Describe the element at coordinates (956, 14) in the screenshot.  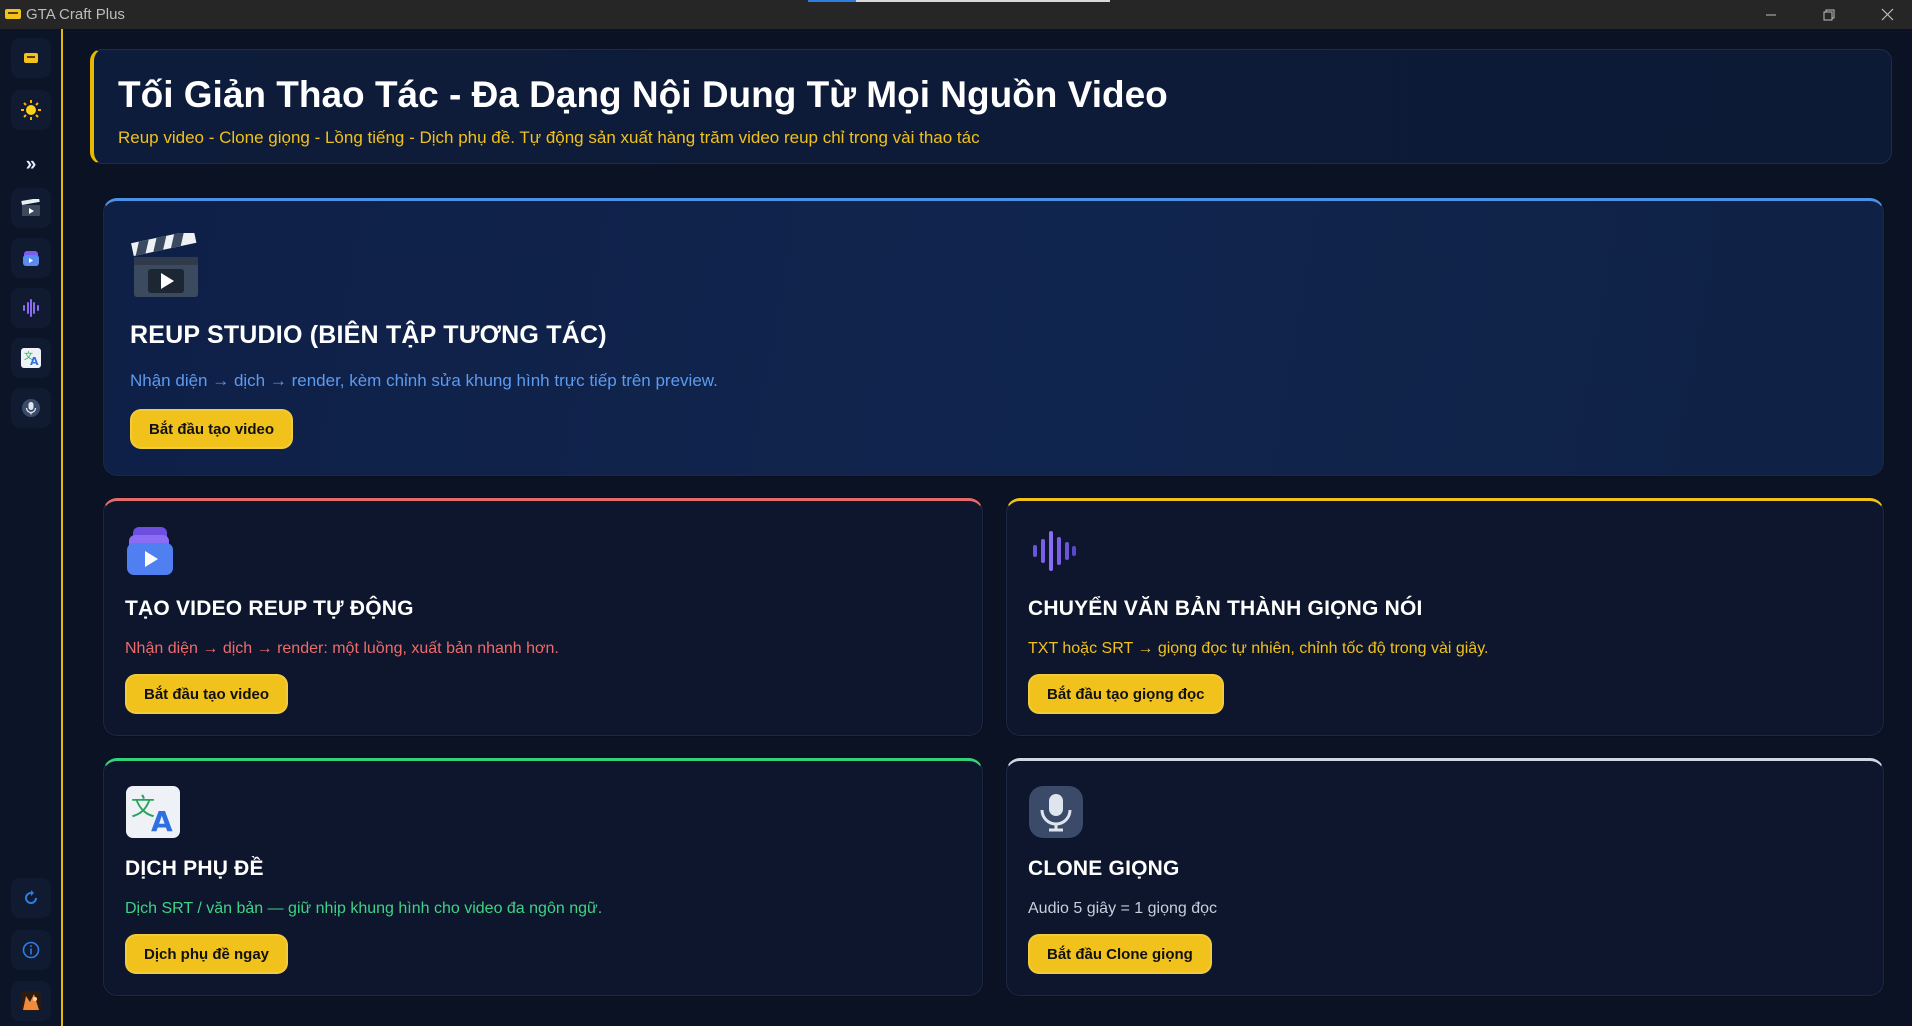
I see `title-bar: GTA Craft Plus` at that location.